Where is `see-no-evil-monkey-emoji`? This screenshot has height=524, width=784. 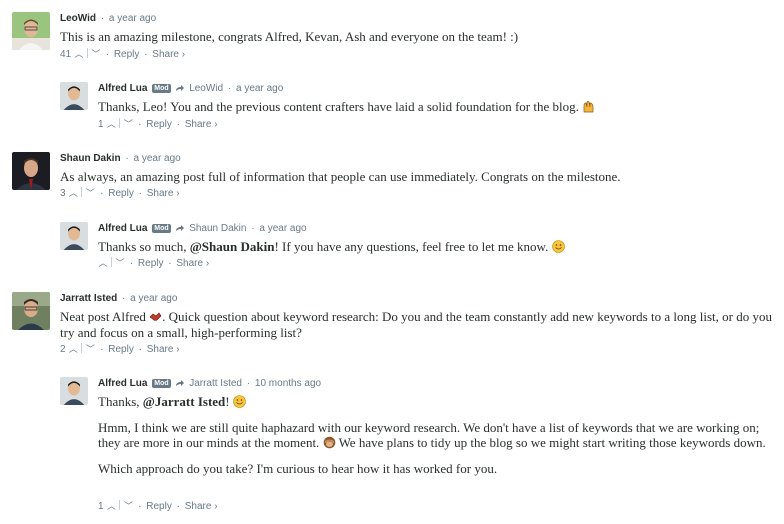
see-no-evil-monkey-emoji is located at coordinates (329, 442).